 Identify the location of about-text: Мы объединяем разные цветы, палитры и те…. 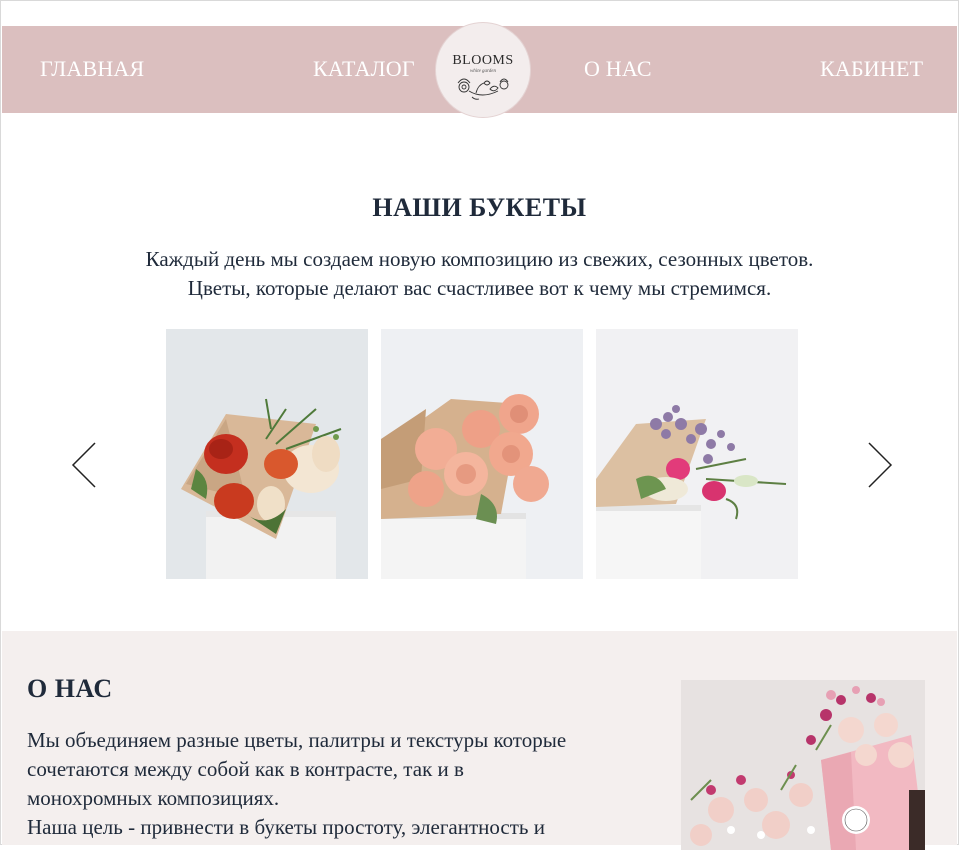
(347, 784).